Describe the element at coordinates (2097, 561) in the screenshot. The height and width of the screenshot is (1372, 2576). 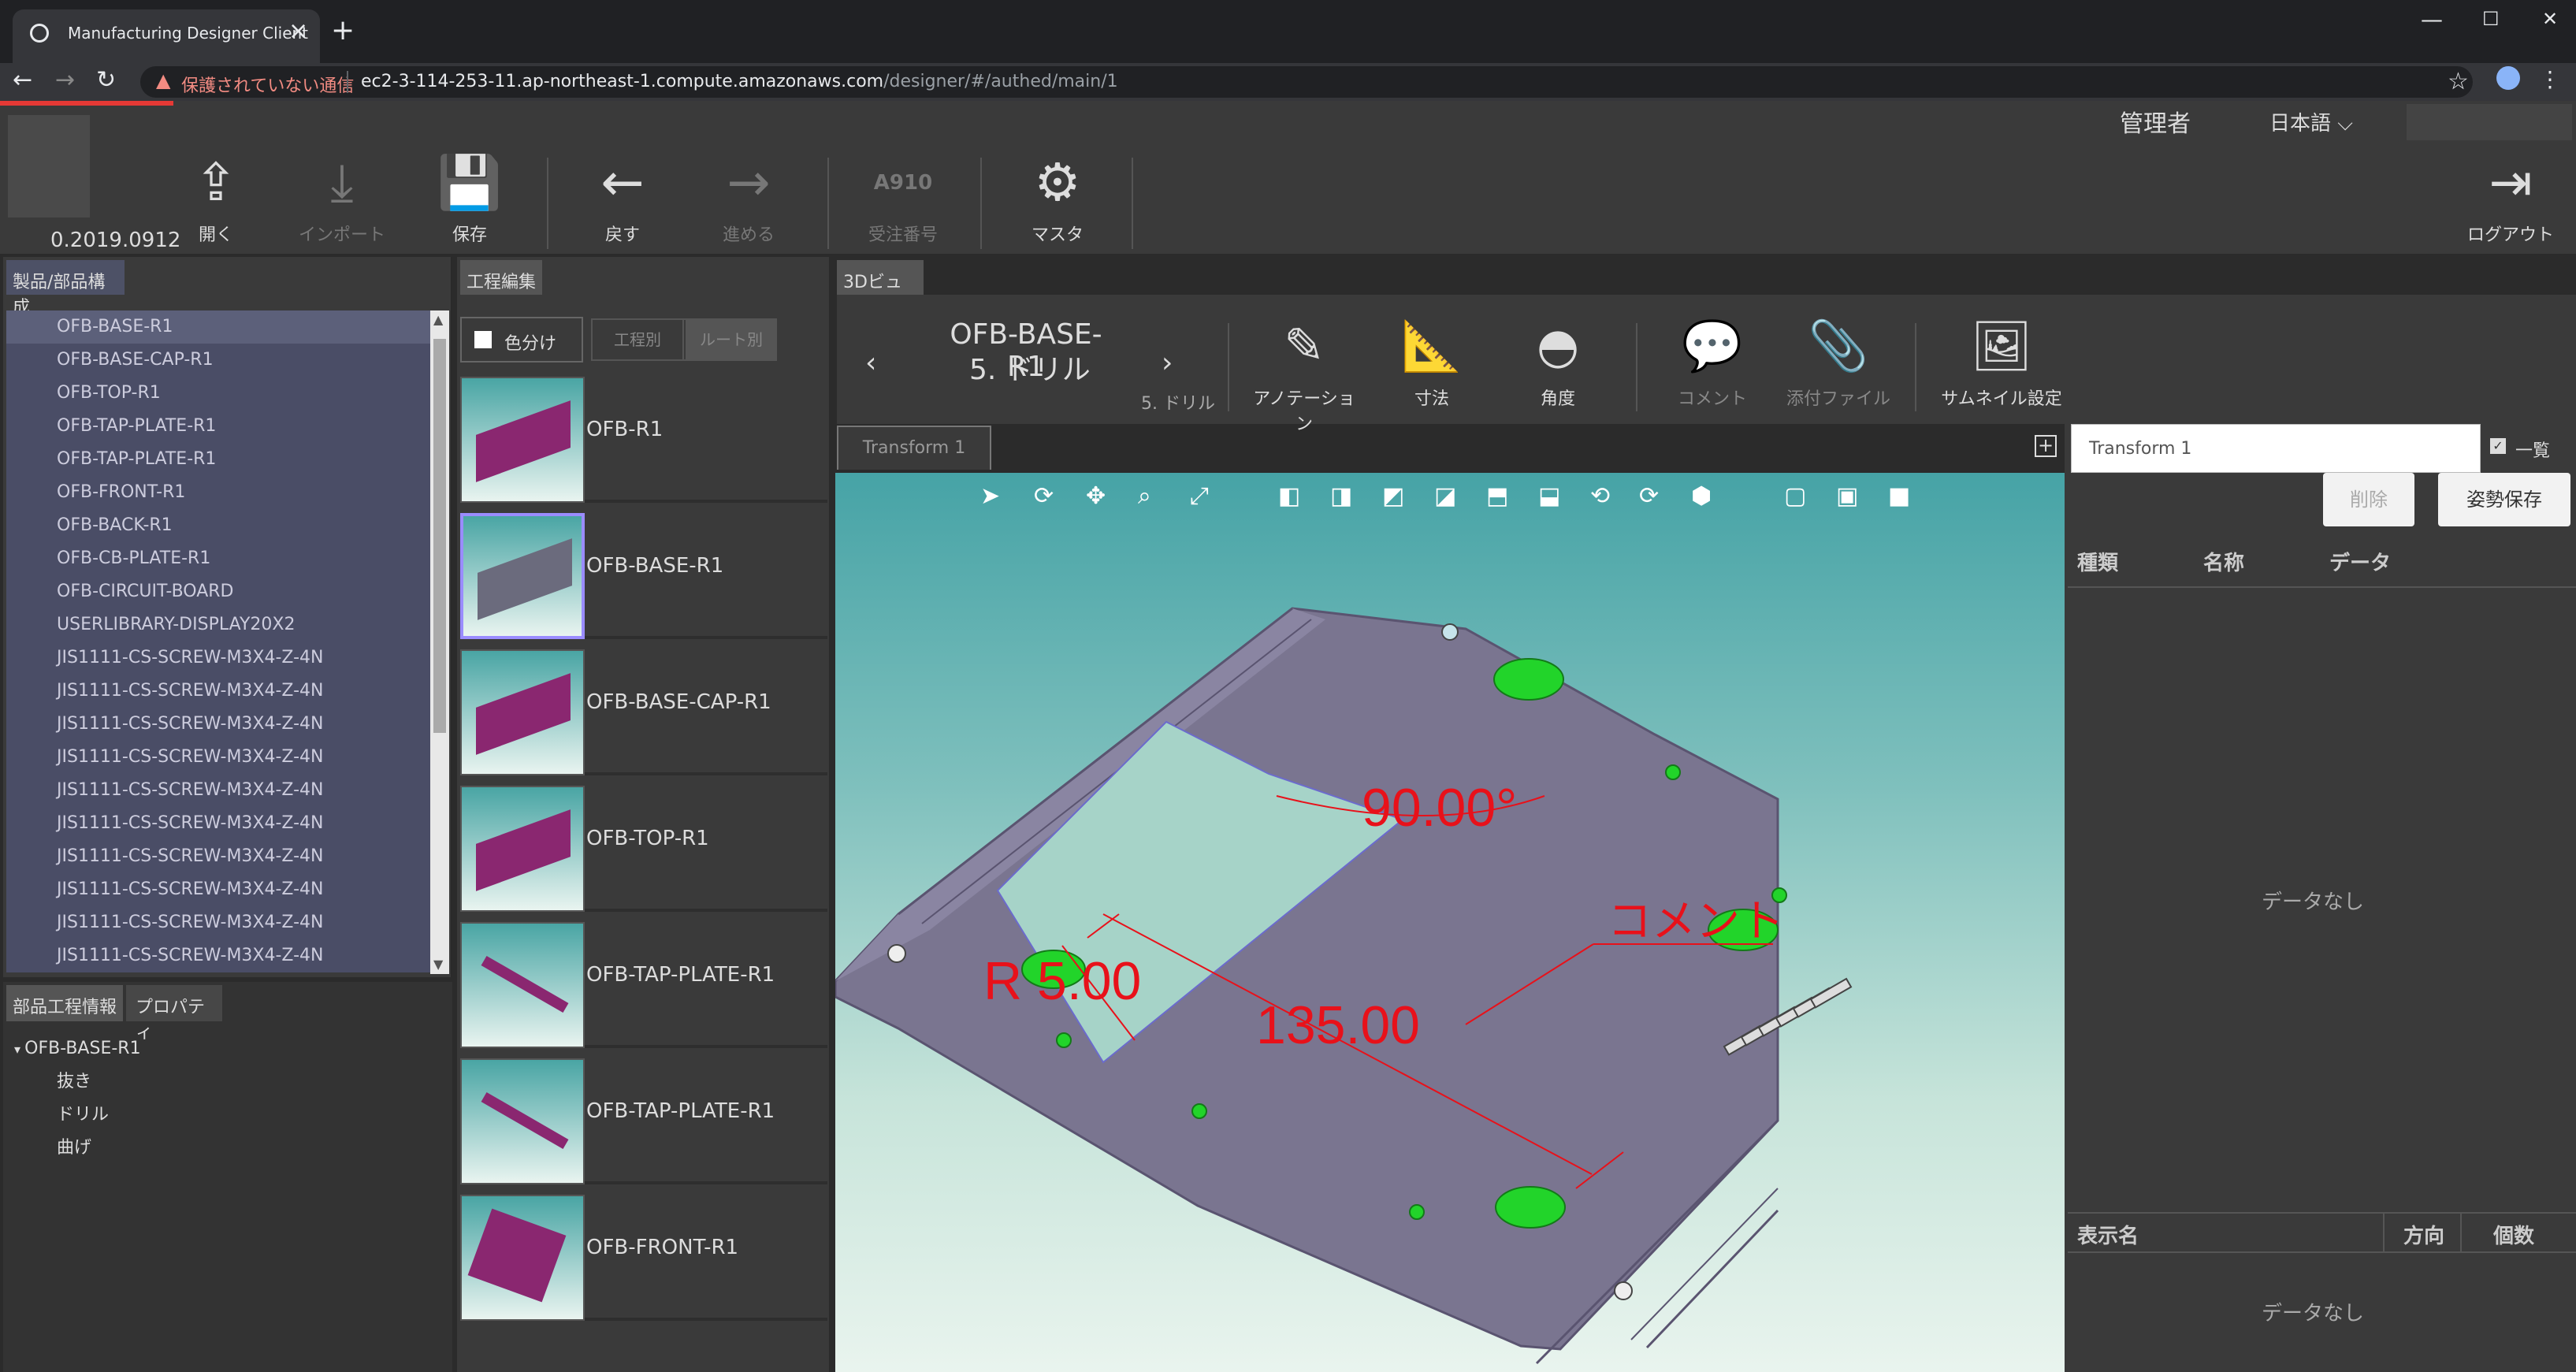
I see `column-header: 種類` at that location.